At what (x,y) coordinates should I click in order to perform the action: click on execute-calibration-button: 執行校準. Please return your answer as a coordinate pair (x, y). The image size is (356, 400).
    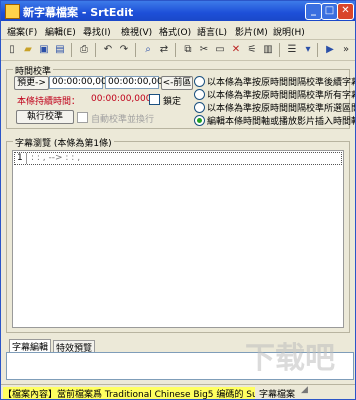
    Looking at the image, I should click on (45, 117).